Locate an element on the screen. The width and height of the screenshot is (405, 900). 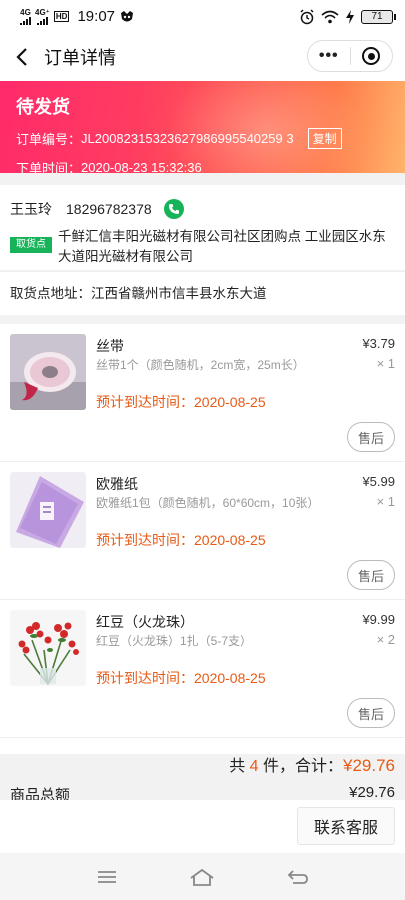
clock: 19:07 is located at coordinates (96, 16).